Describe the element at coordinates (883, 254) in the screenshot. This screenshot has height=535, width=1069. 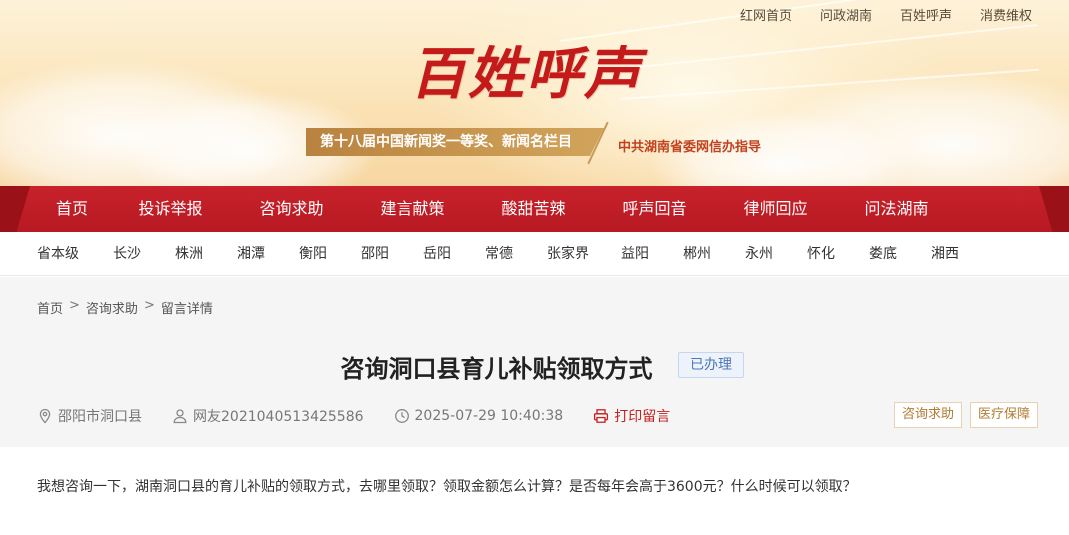
I see `city-item-loudi: 娄底` at that location.